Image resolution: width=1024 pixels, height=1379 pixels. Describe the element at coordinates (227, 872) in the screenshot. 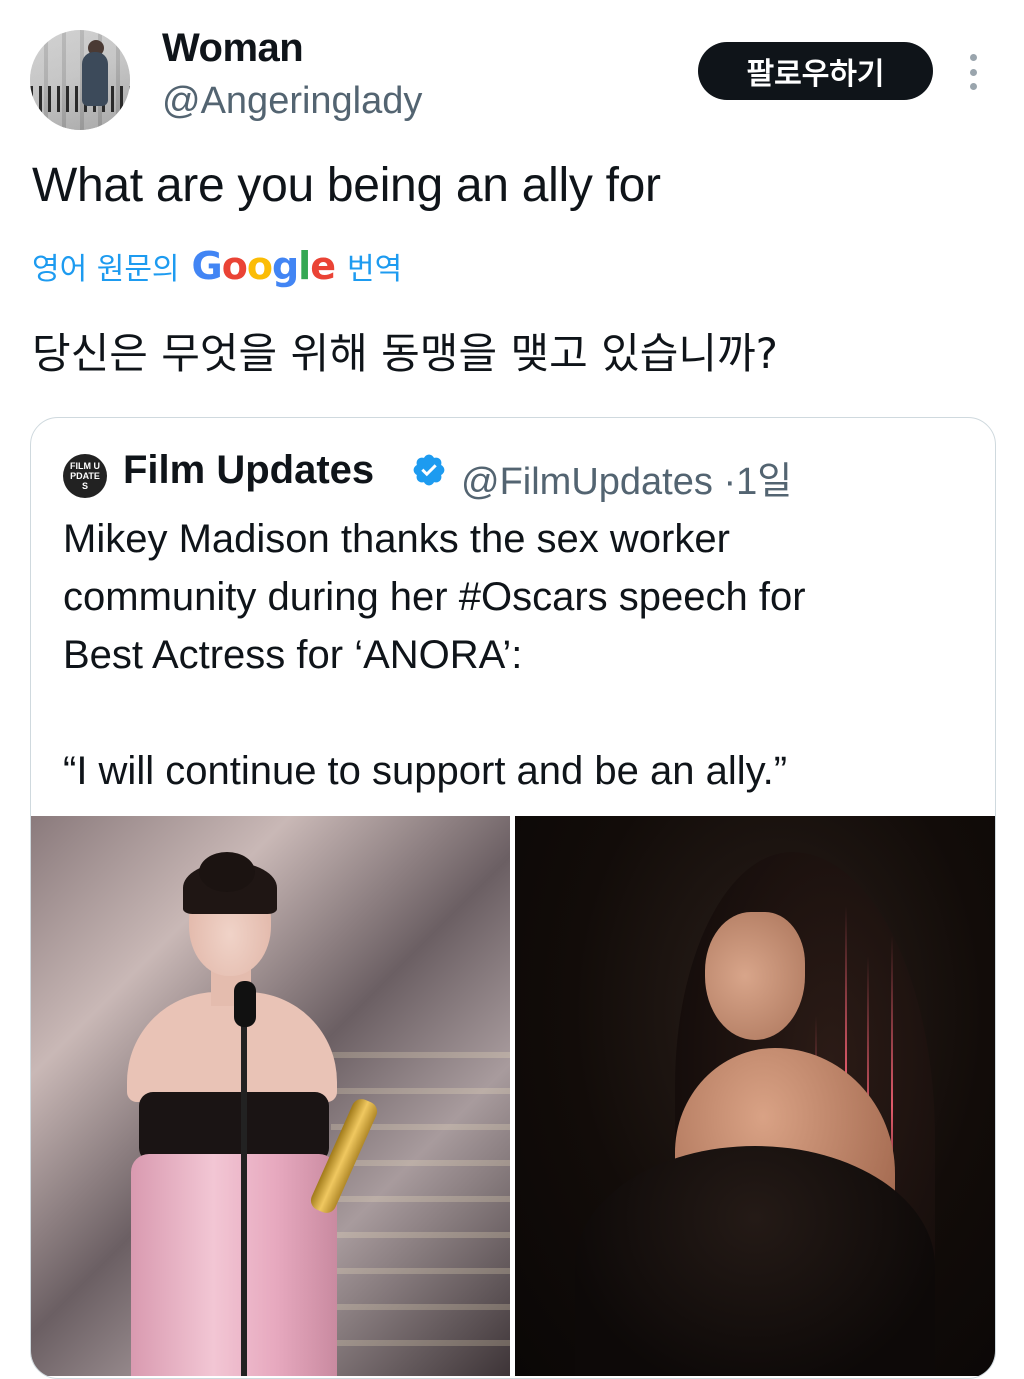

I see `figure-hair-bun` at that location.